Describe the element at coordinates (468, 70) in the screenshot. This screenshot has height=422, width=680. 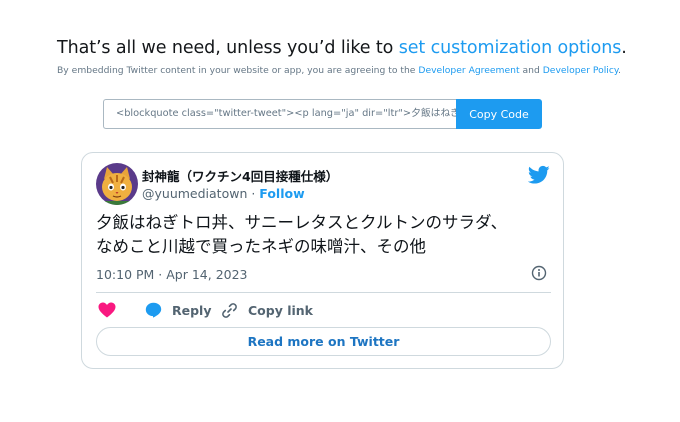
I see `developer-agreement-link: Developer Agreement` at that location.